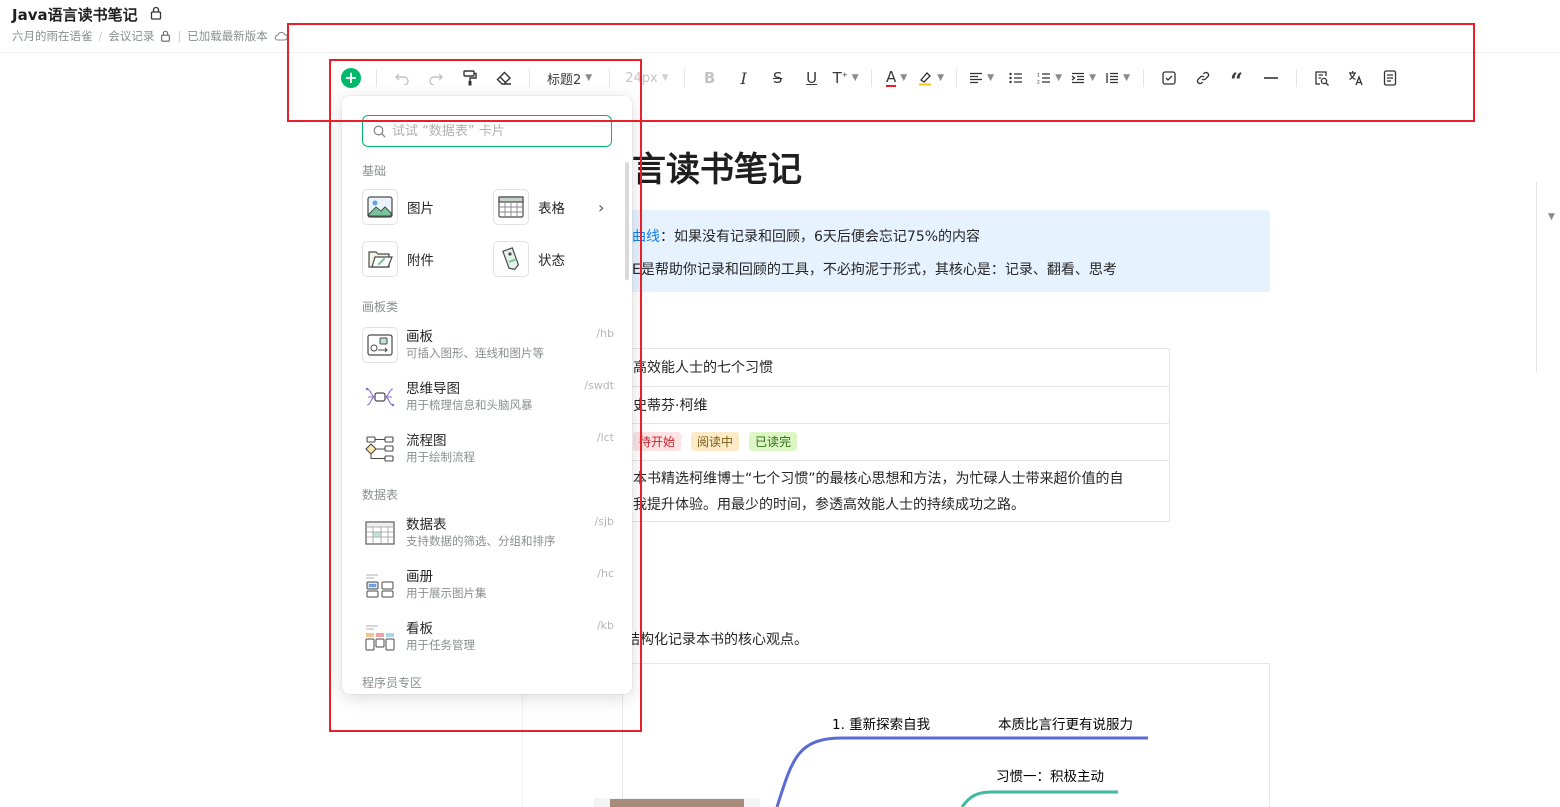 Image resolution: width=1560 pixels, height=807 pixels. I want to click on document-title: Java语言读书笔记, so click(75, 15).